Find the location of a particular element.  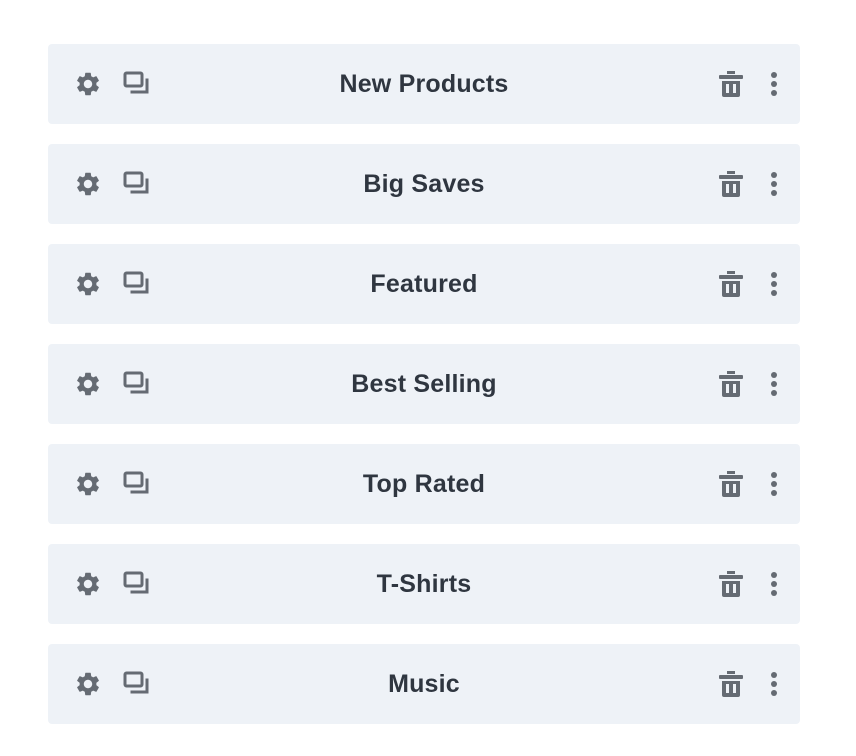

module-label: Best Selling is located at coordinates (424, 383).